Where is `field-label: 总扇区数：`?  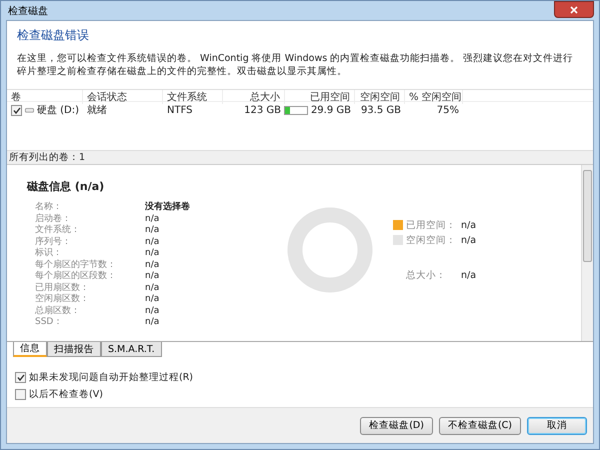 field-label: 总扇区数： is located at coordinates (58, 311).